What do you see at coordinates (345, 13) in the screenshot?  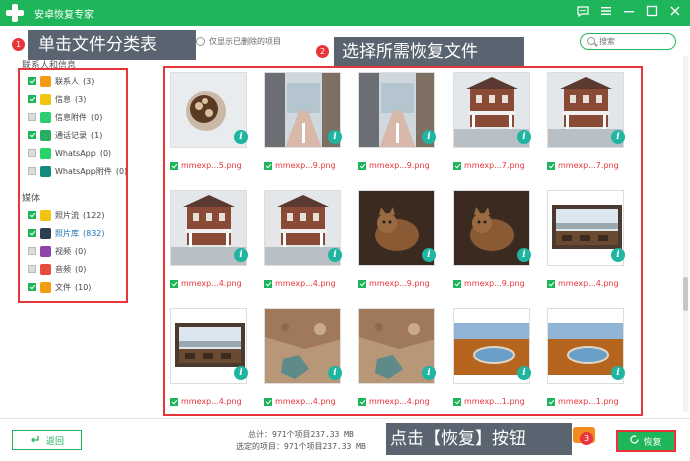 I see `title-bar: 安卓恢复专家` at bounding box center [345, 13].